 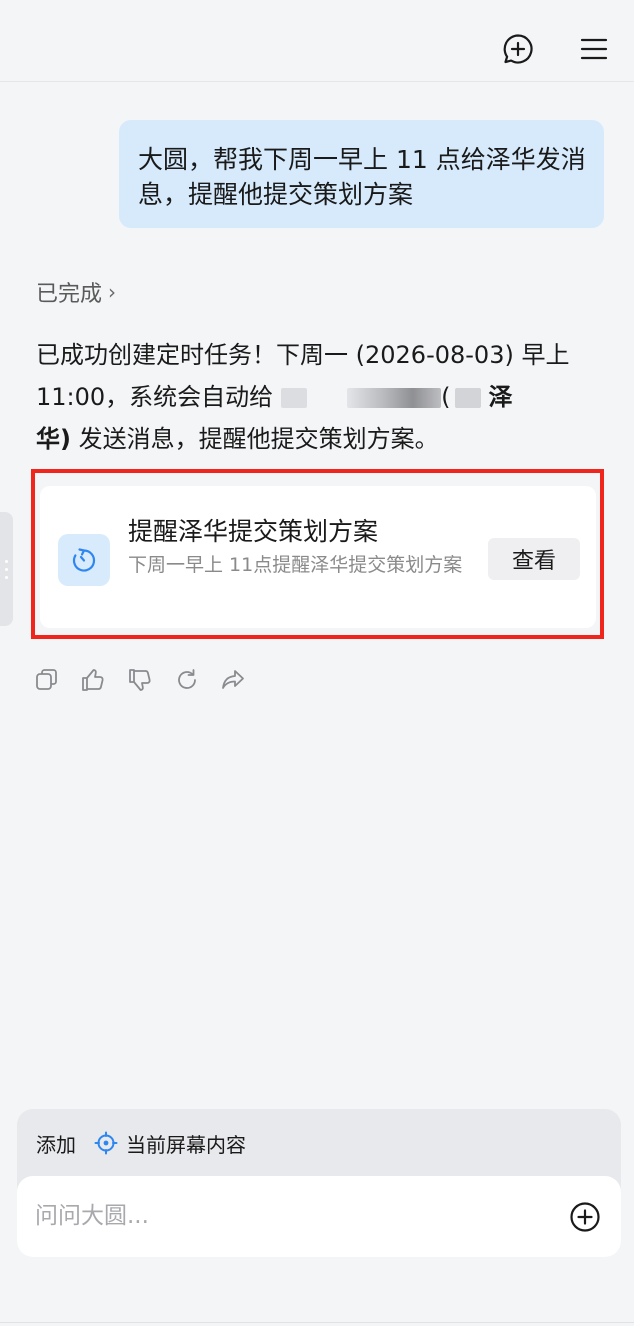 I want to click on menu-button, so click(x=594, y=49).